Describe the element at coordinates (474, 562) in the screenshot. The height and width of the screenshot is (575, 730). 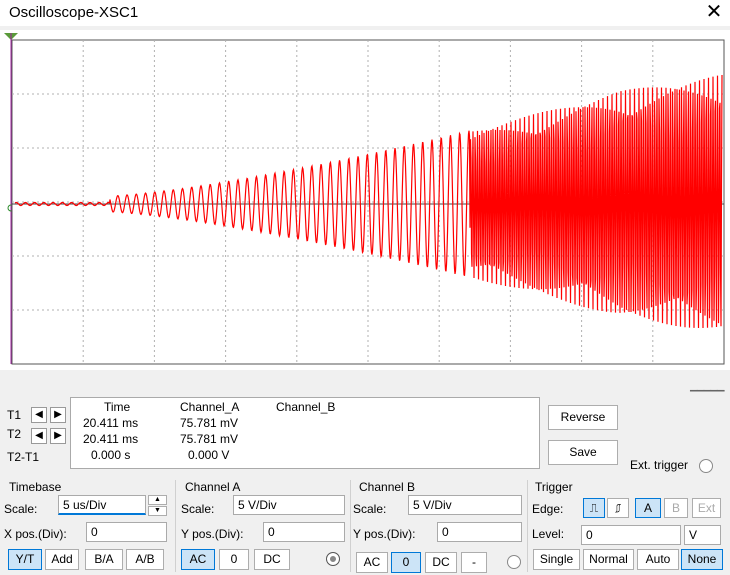
I see `channel-b-negative-button: -` at that location.